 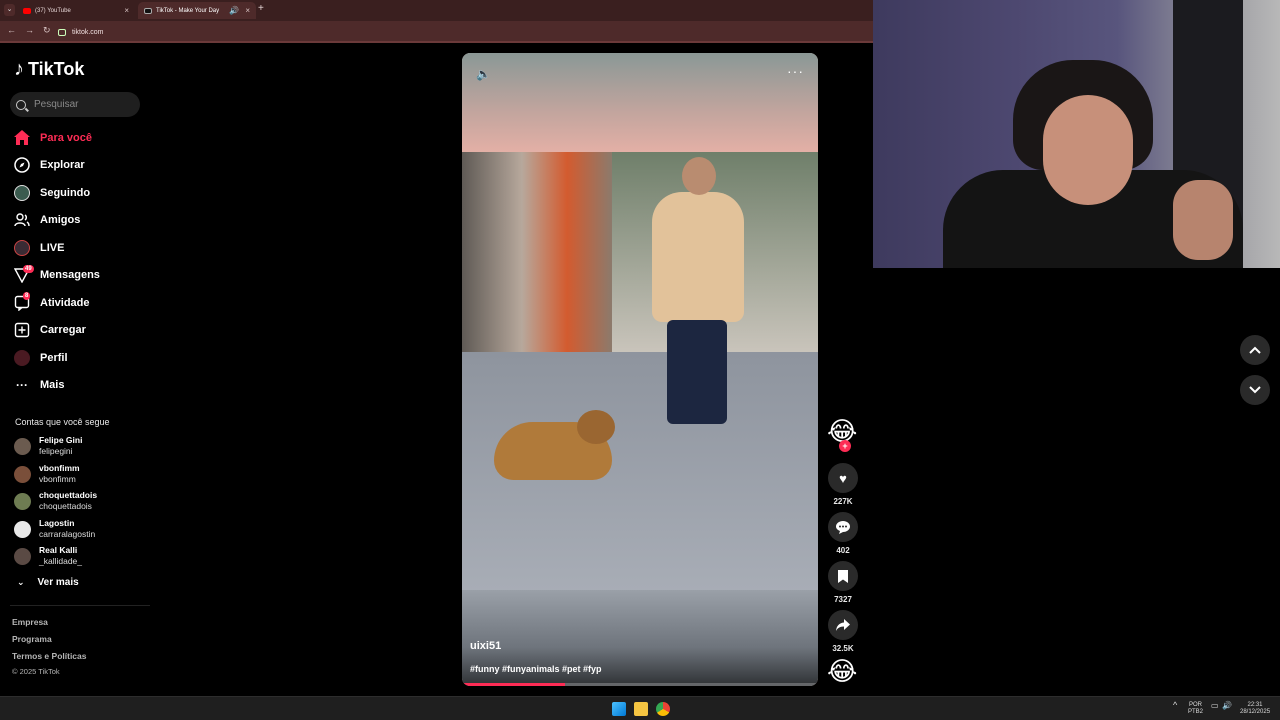 I want to click on sidebar-item-live: LIVE, so click(x=83, y=248).